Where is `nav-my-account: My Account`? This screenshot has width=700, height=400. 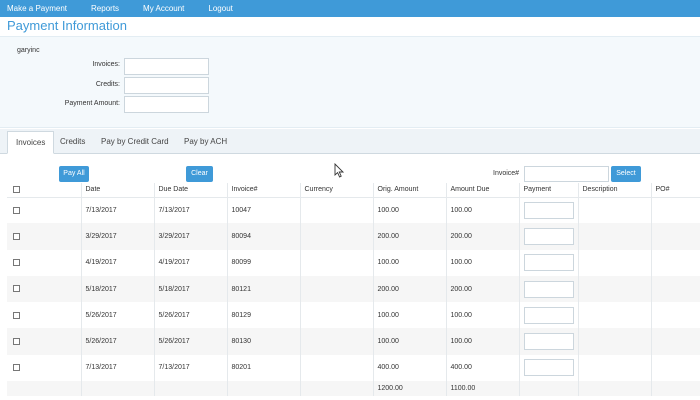
nav-my-account: My Account is located at coordinates (163, 8).